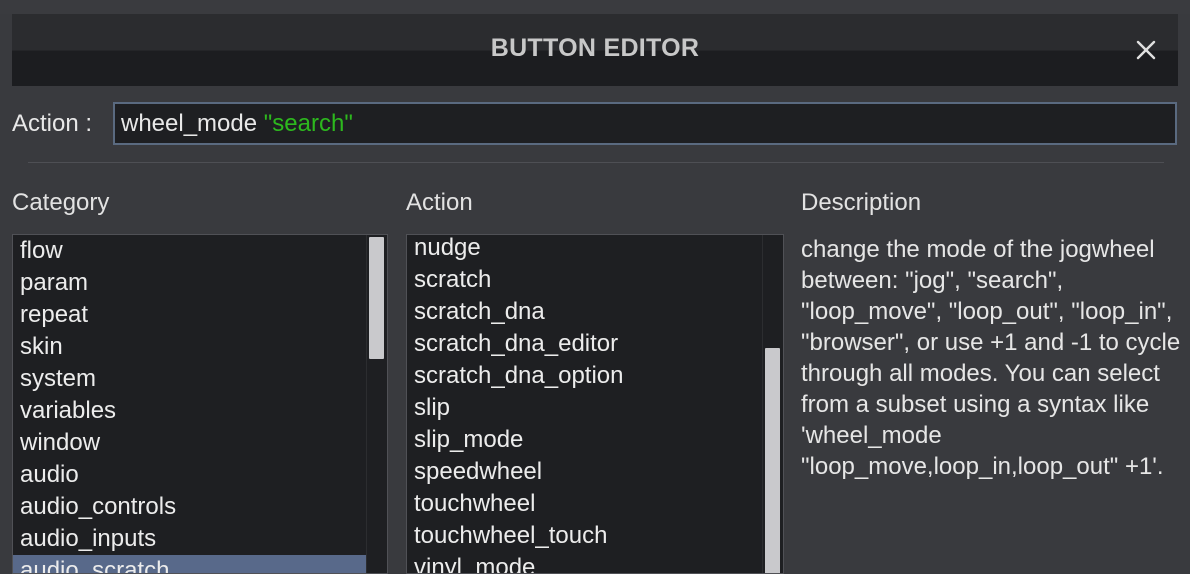 The height and width of the screenshot is (574, 1190). What do you see at coordinates (586, 440) in the screenshot?
I see `list-item: slip_mode` at bounding box center [586, 440].